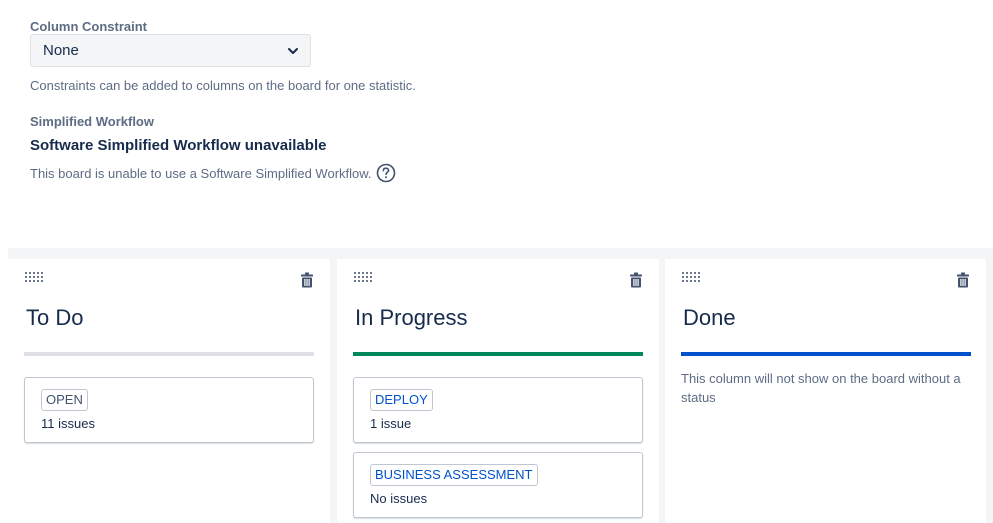 The width and height of the screenshot is (993, 523). What do you see at coordinates (169, 410) in the screenshot?
I see `status-card-open: OPEN 11 issues` at bounding box center [169, 410].